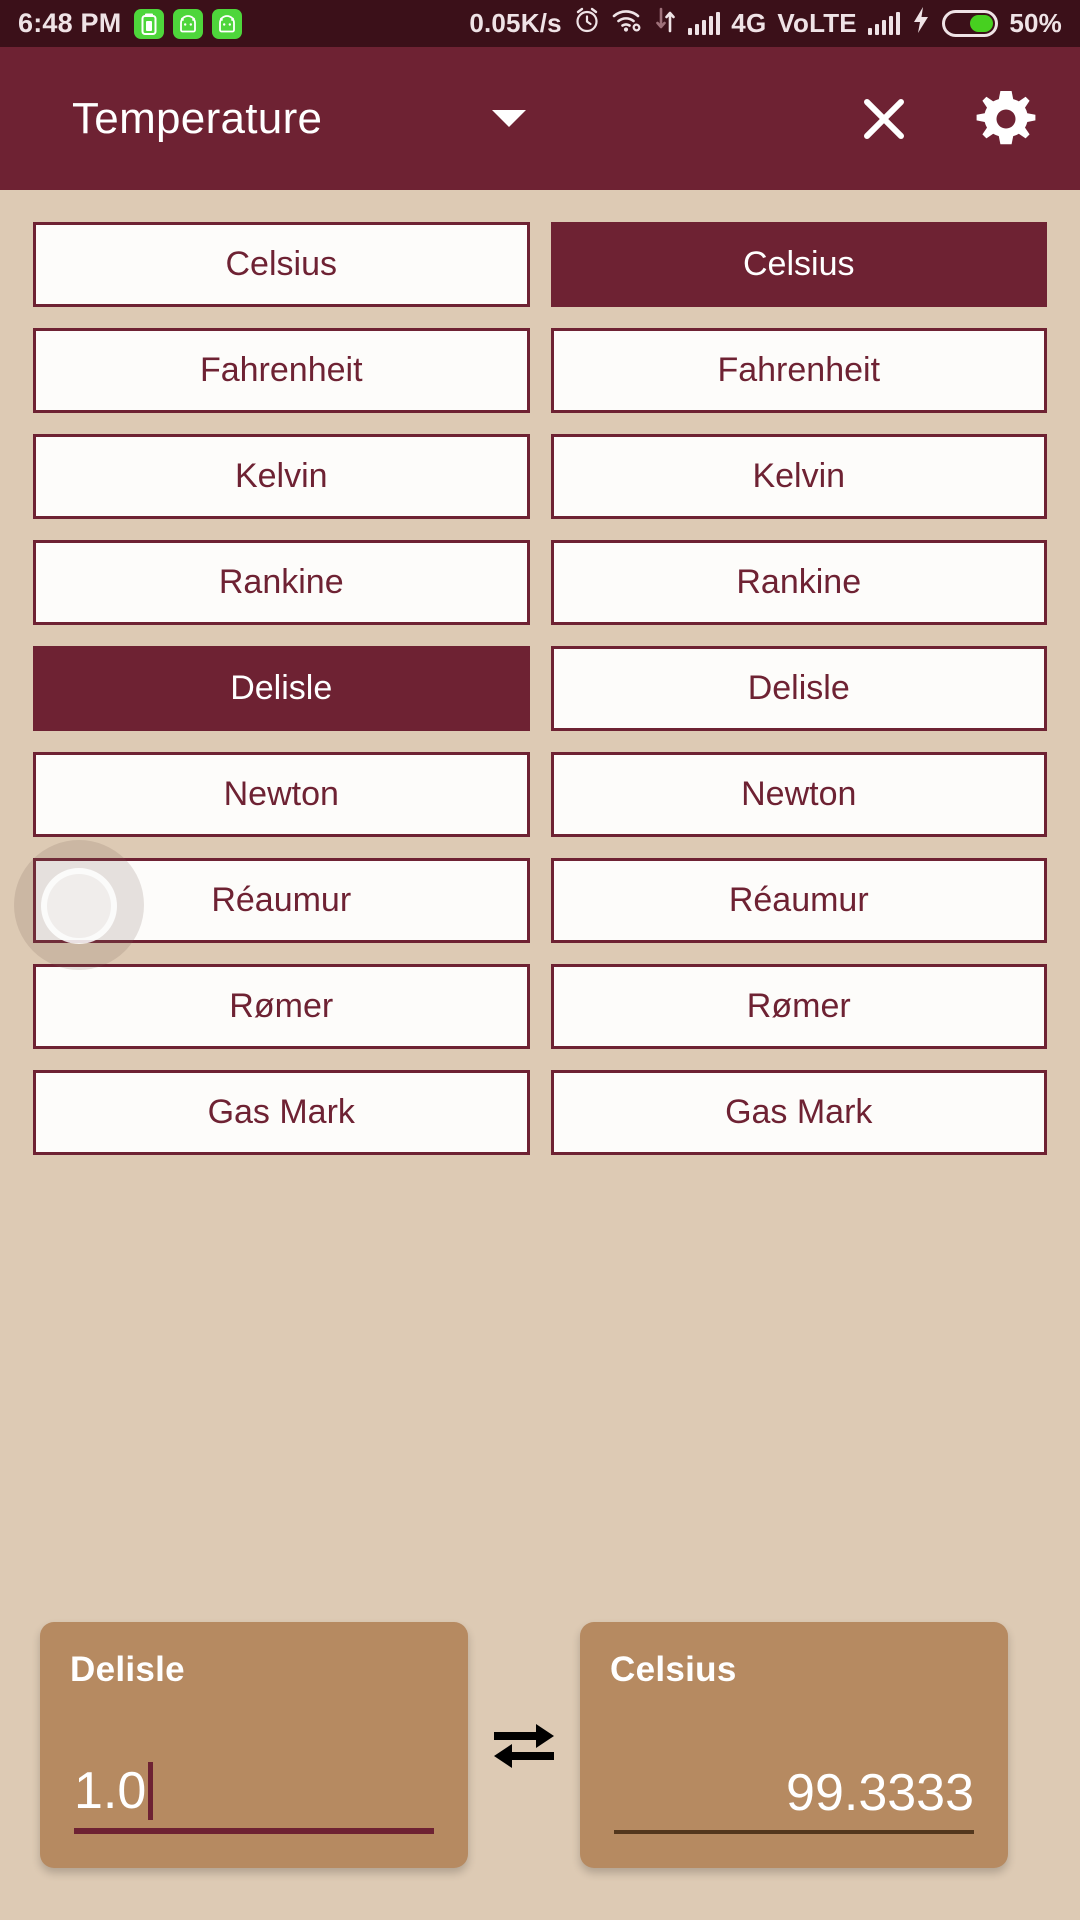  Describe the element at coordinates (666, 23) in the screenshot. I see `data-transfer-icon` at that location.